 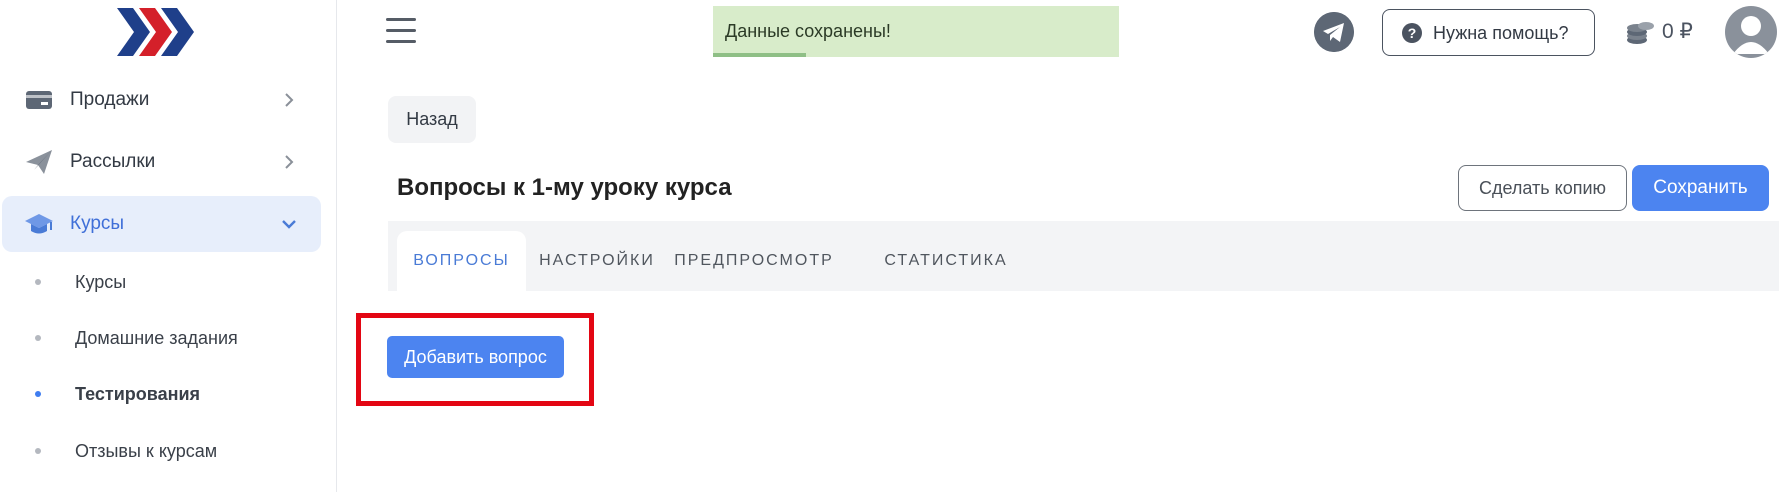 What do you see at coordinates (39, 100) in the screenshot?
I see `card-icon` at bounding box center [39, 100].